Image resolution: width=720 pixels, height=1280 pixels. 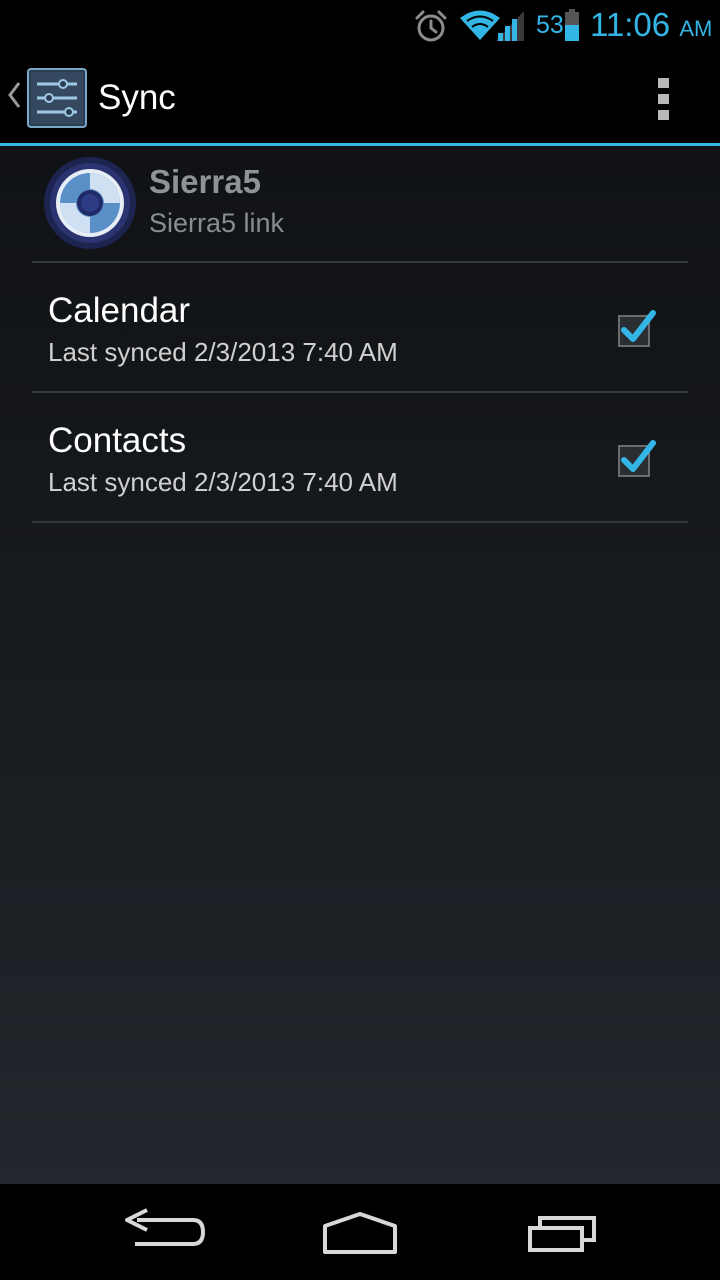 What do you see at coordinates (14, 95) in the screenshot?
I see `up-indicator-icon` at bounding box center [14, 95].